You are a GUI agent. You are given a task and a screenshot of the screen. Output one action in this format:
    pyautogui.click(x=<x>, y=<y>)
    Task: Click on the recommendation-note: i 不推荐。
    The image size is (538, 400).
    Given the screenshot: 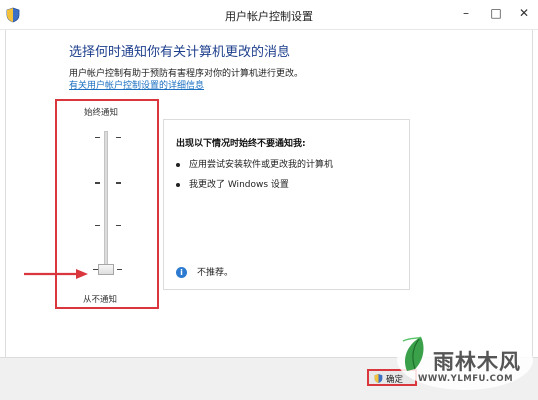 What is the action you would take?
    pyautogui.click(x=204, y=271)
    